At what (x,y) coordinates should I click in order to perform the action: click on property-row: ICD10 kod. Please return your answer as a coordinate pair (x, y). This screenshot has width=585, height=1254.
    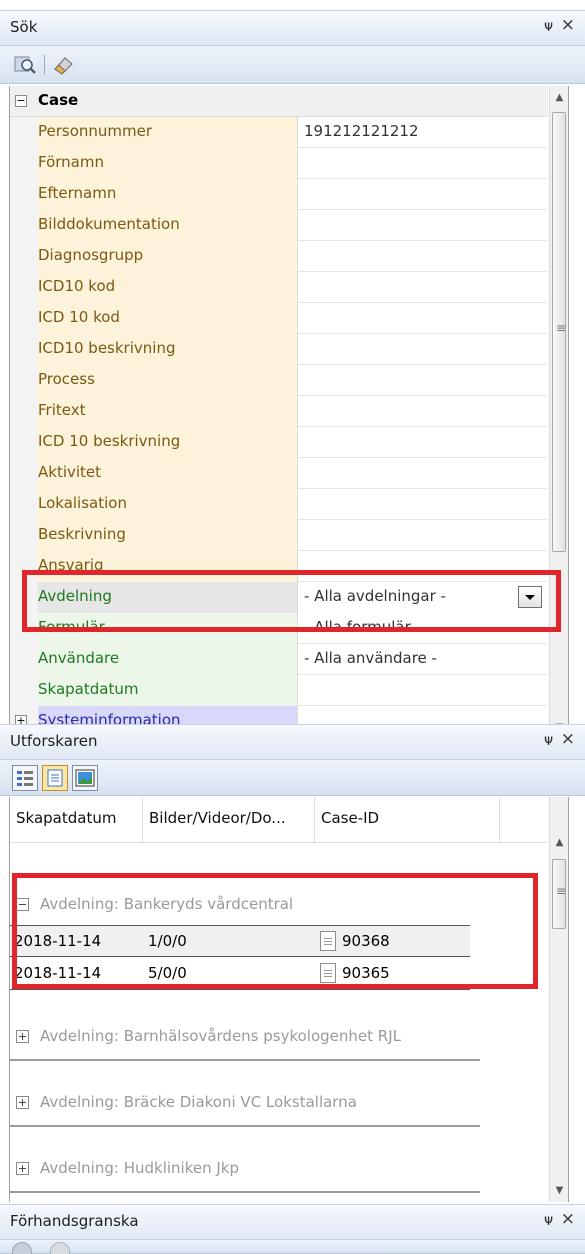
    Looking at the image, I should click on (279, 287).